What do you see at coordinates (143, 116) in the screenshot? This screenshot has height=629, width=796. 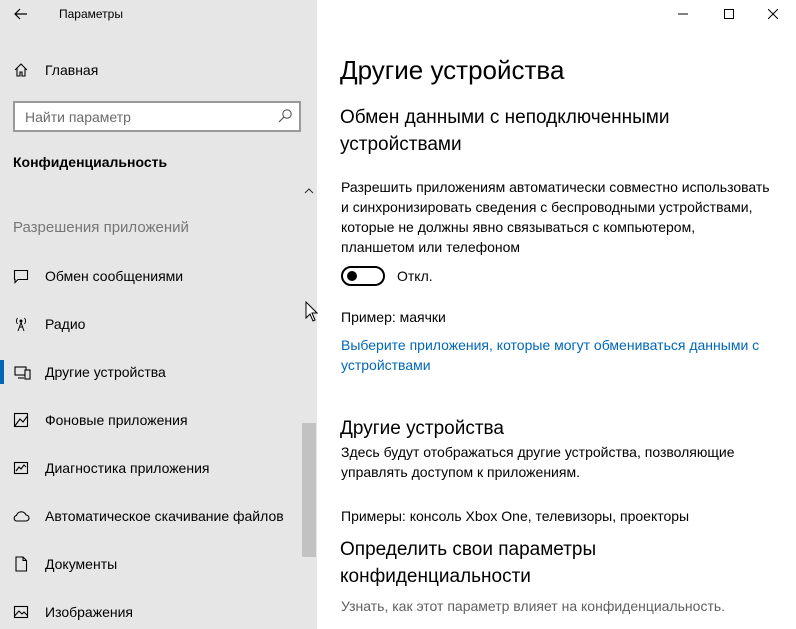 I see `search-input` at bounding box center [143, 116].